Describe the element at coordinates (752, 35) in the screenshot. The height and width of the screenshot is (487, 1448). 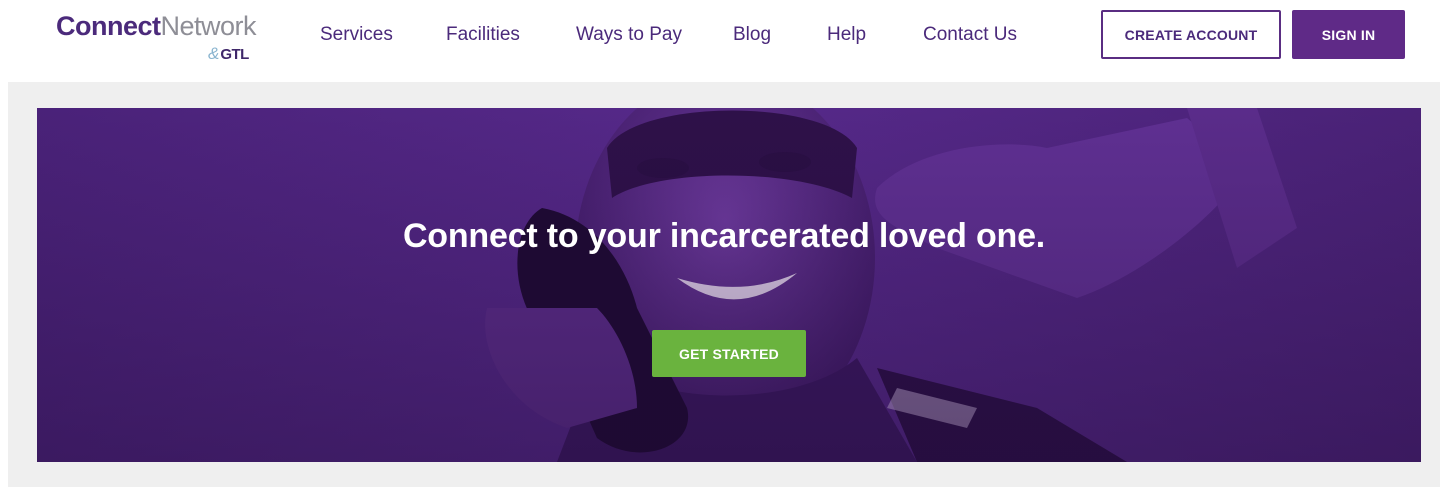
I see `nav-link-blog: Blog` at that location.